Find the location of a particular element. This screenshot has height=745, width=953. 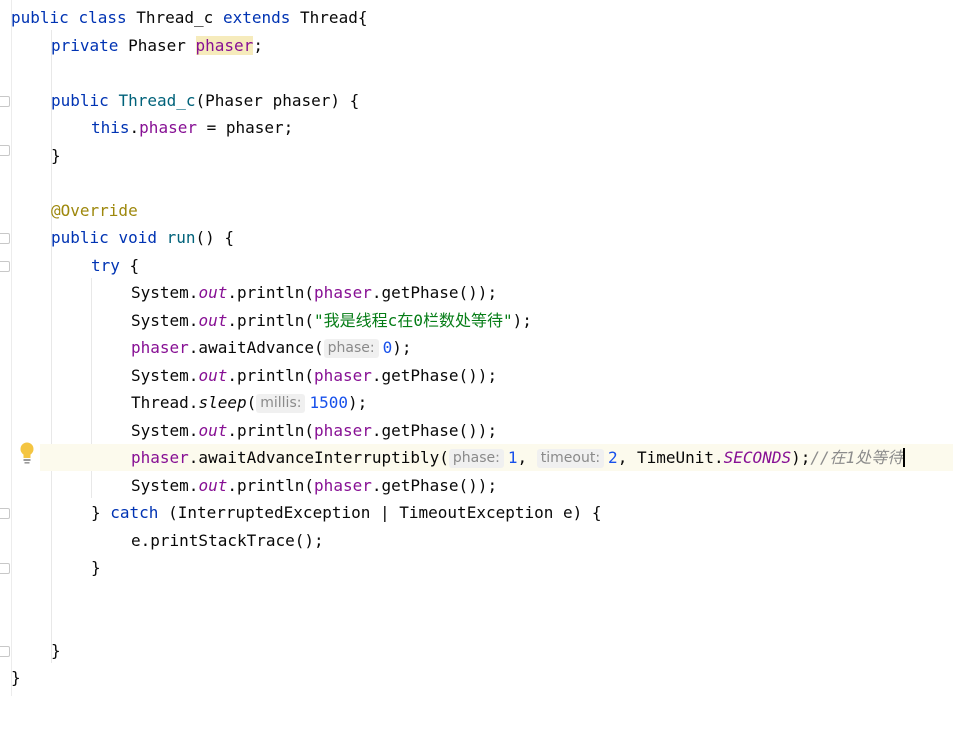

code-line-10: try { is located at coordinates (482, 265).